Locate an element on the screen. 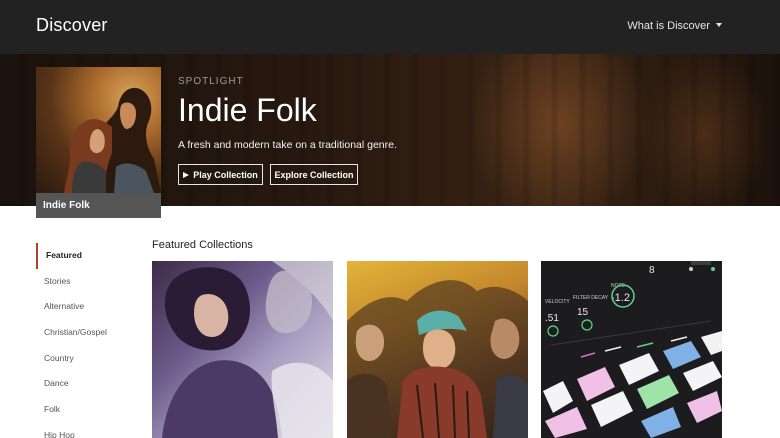 This screenshot has width=780, height=438. sidebar-item-stories: Stories is located at coordinates (81, 282).